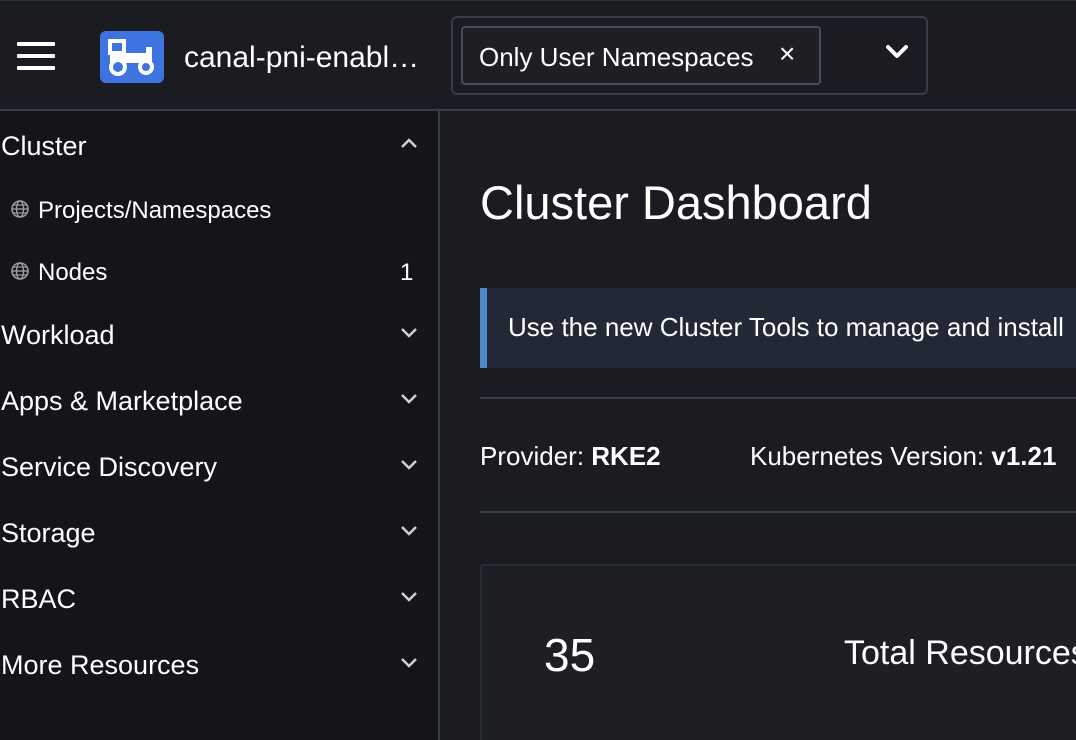  I want to click on page-title: Cluster Dashboard, so click(676, 202).